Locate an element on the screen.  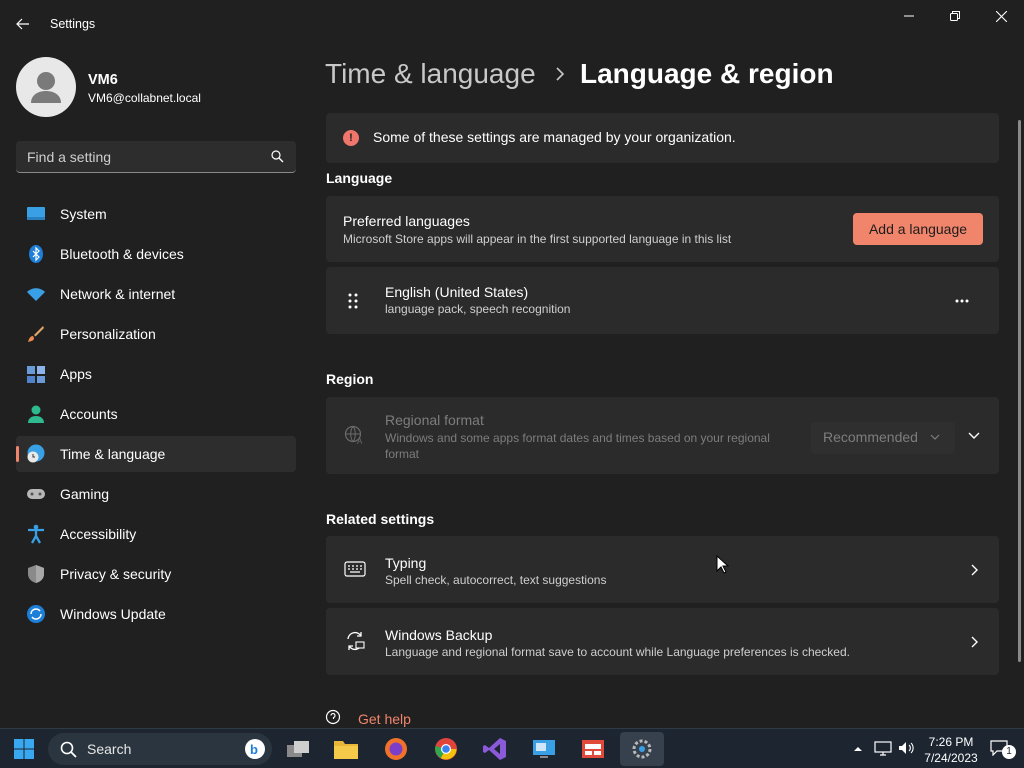
breadcrumb-parent: Time & language is located at coordinates (430, 74).